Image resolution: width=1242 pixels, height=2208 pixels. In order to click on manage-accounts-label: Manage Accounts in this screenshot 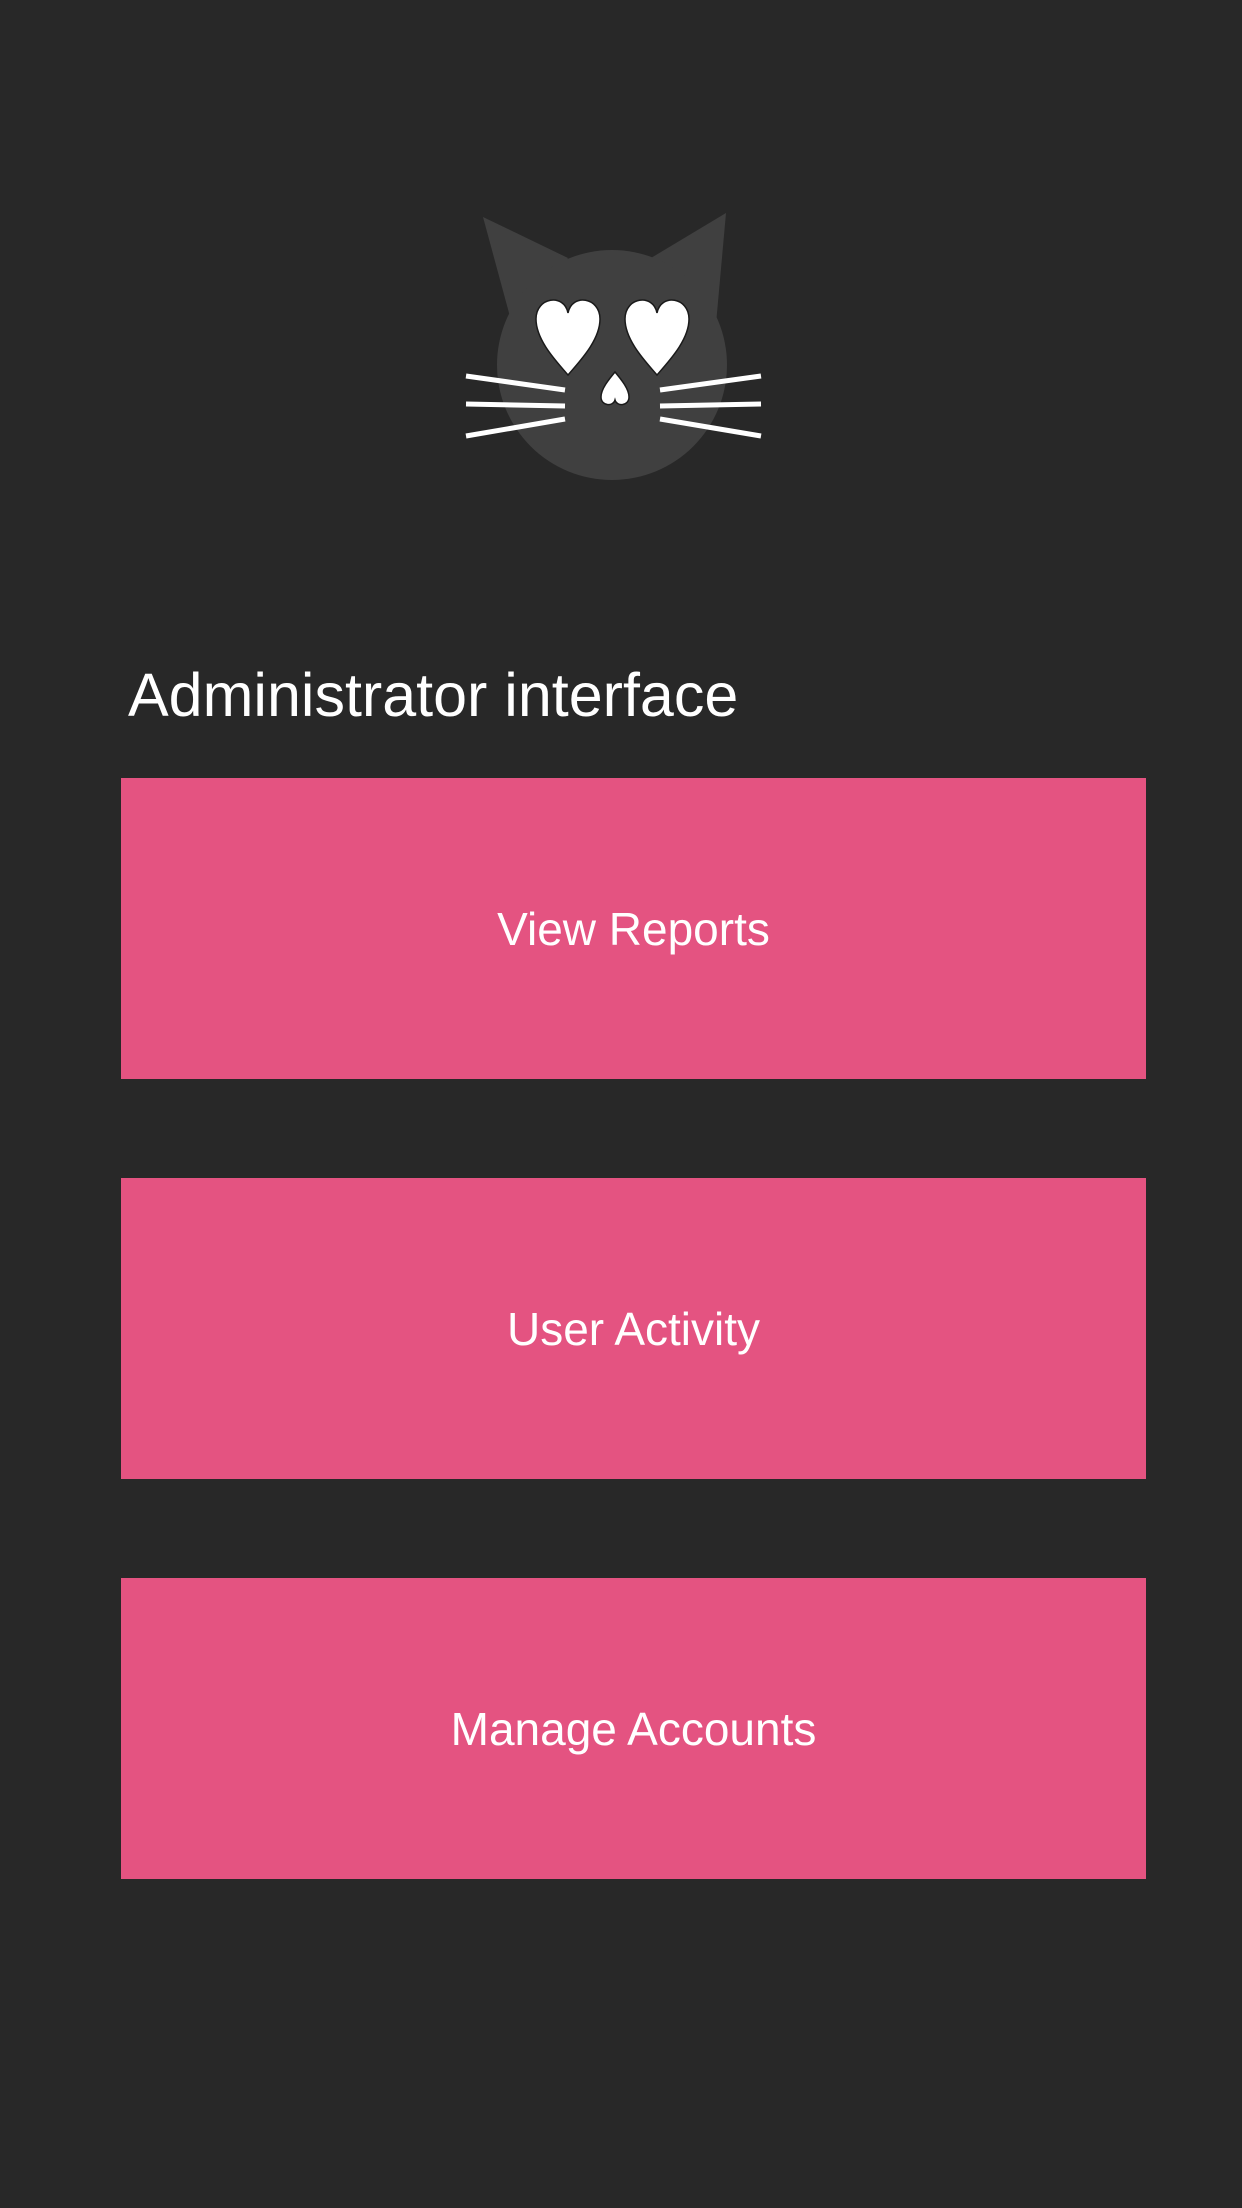, I will do `click(633, 1728)`.